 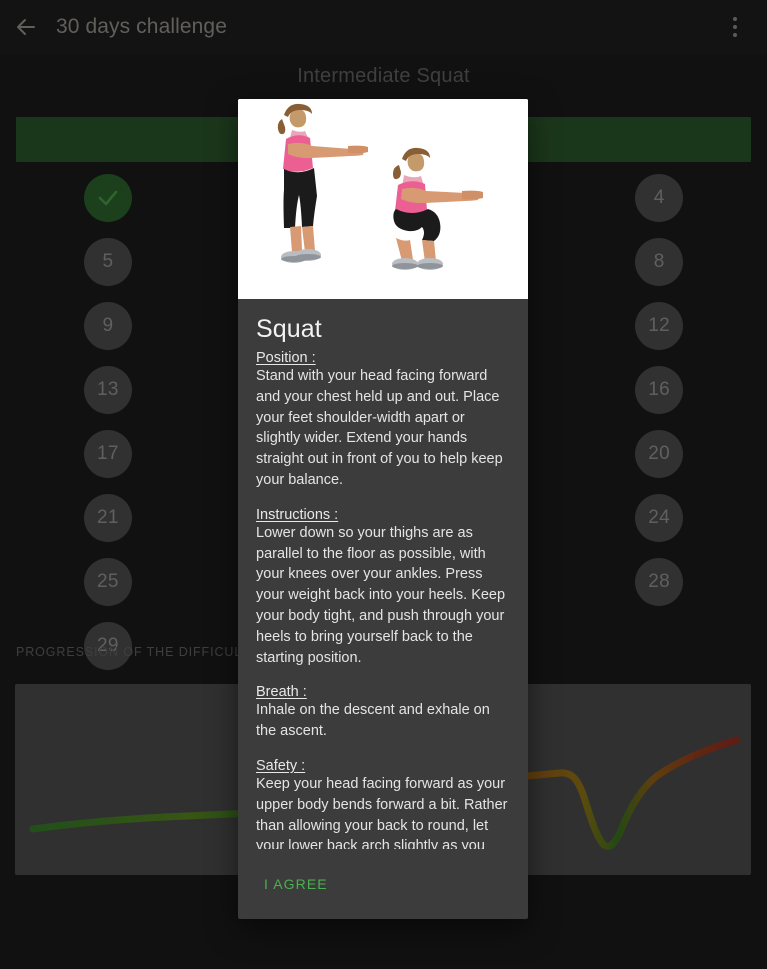 I want to click on section-heading: Breath :, so click(x=281, y=692).